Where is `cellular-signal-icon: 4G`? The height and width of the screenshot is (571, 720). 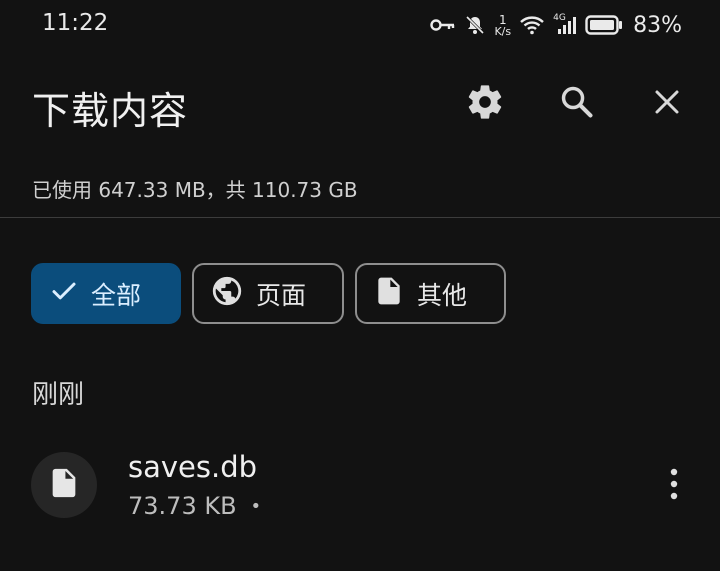 cellular-signal-icon: 4G is located at coordinates (565, 24).